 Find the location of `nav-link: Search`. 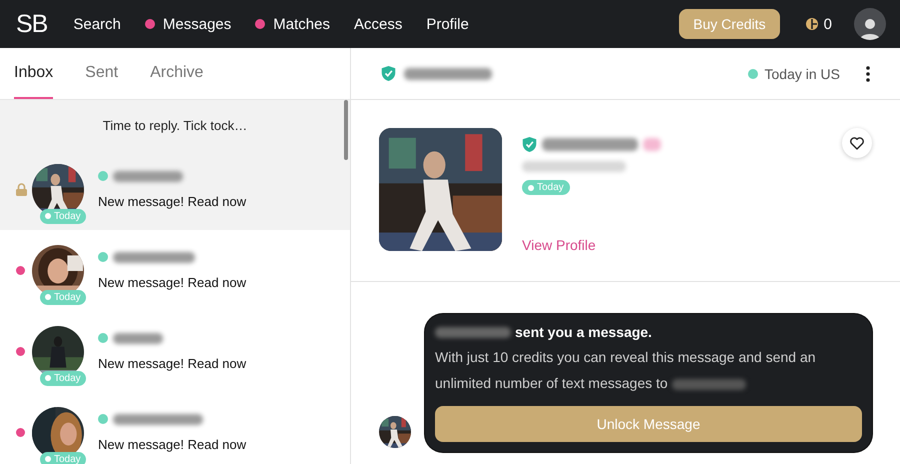

nav-link: Search is located at coordinates (97, 24).